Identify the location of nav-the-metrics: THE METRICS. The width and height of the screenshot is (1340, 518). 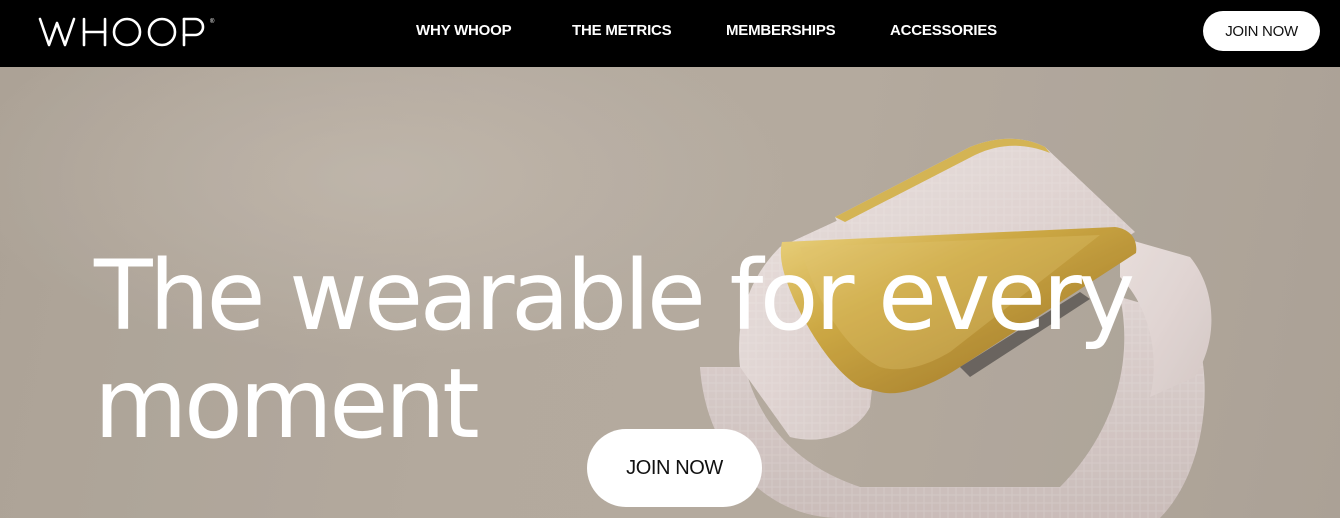
(622, 31).